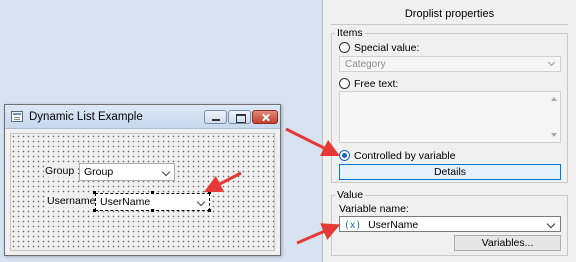 This screenshot has width=576, height=262. I want to click on details-button: Details, so click(450, 172).